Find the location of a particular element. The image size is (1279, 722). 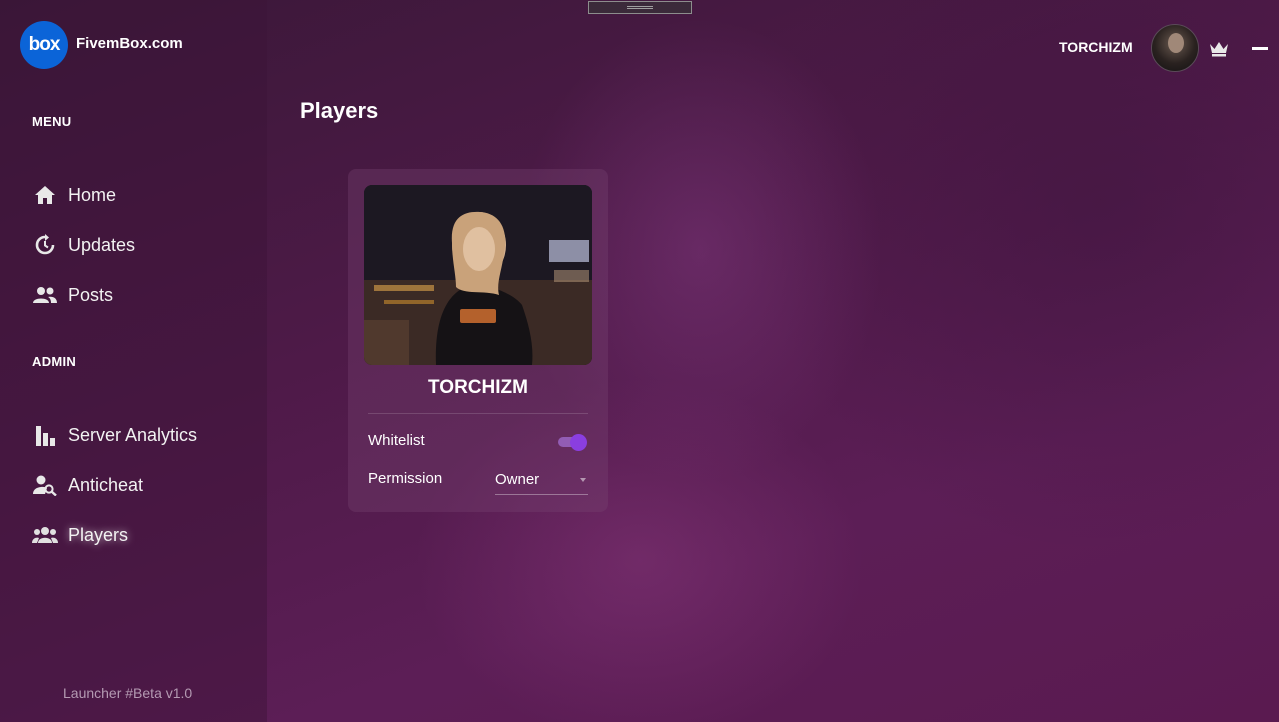

page-title: Players is located at coordinates (339, 110).